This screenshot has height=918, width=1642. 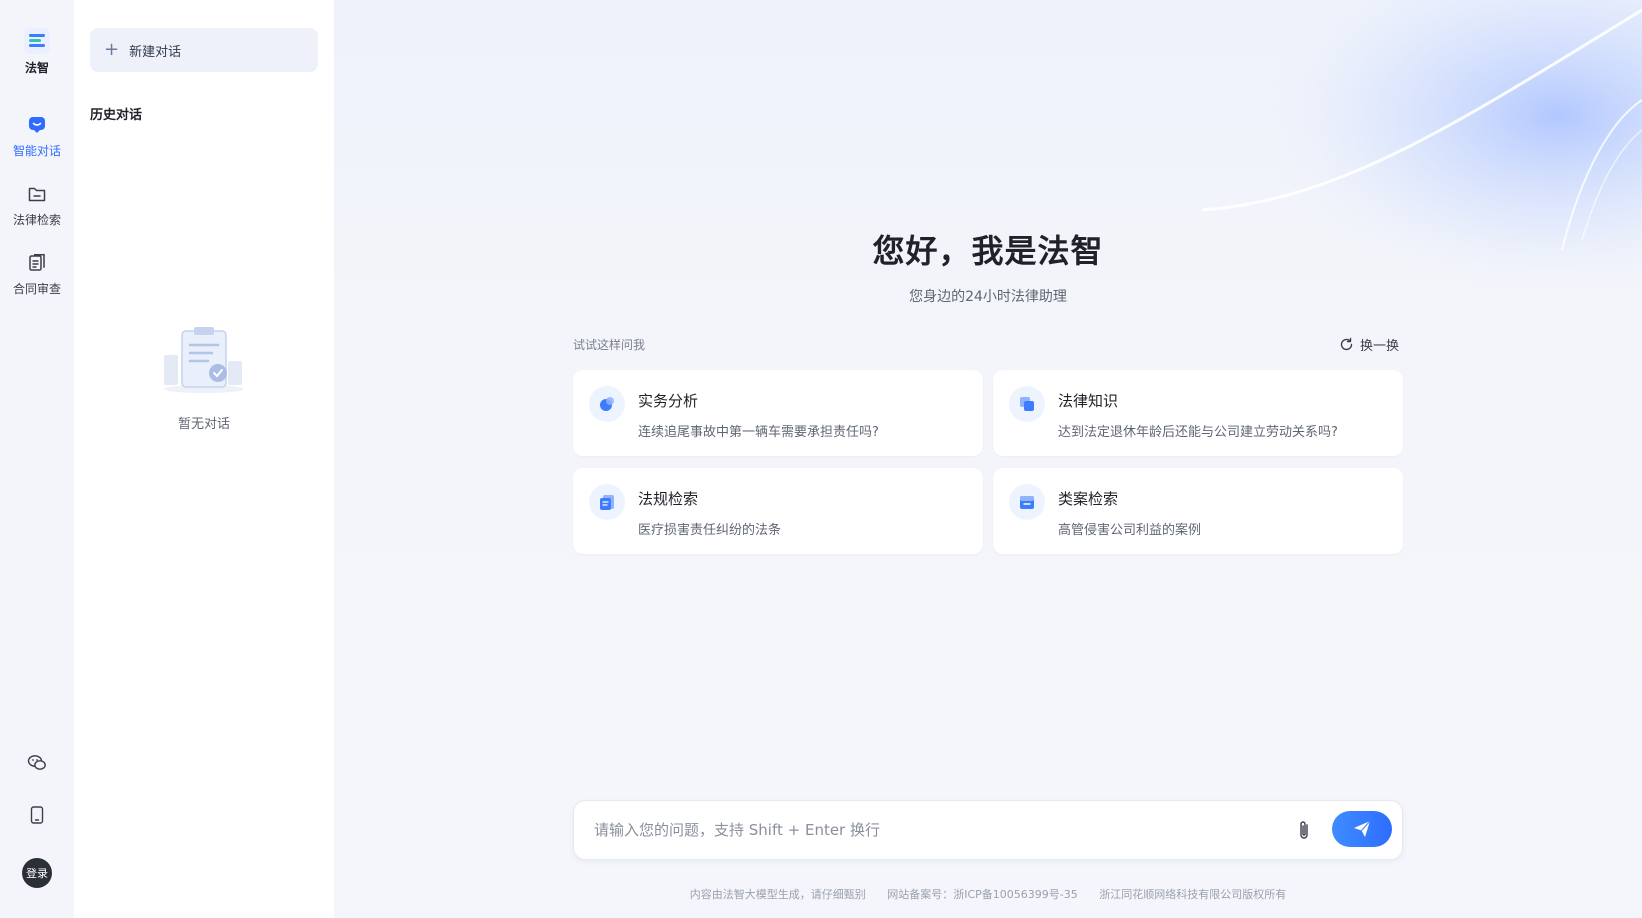 What do you see at coordinates (1380, 346) in the screenshot?
I see `refresh-label: 换一换` at bounding box center [1380, 346].